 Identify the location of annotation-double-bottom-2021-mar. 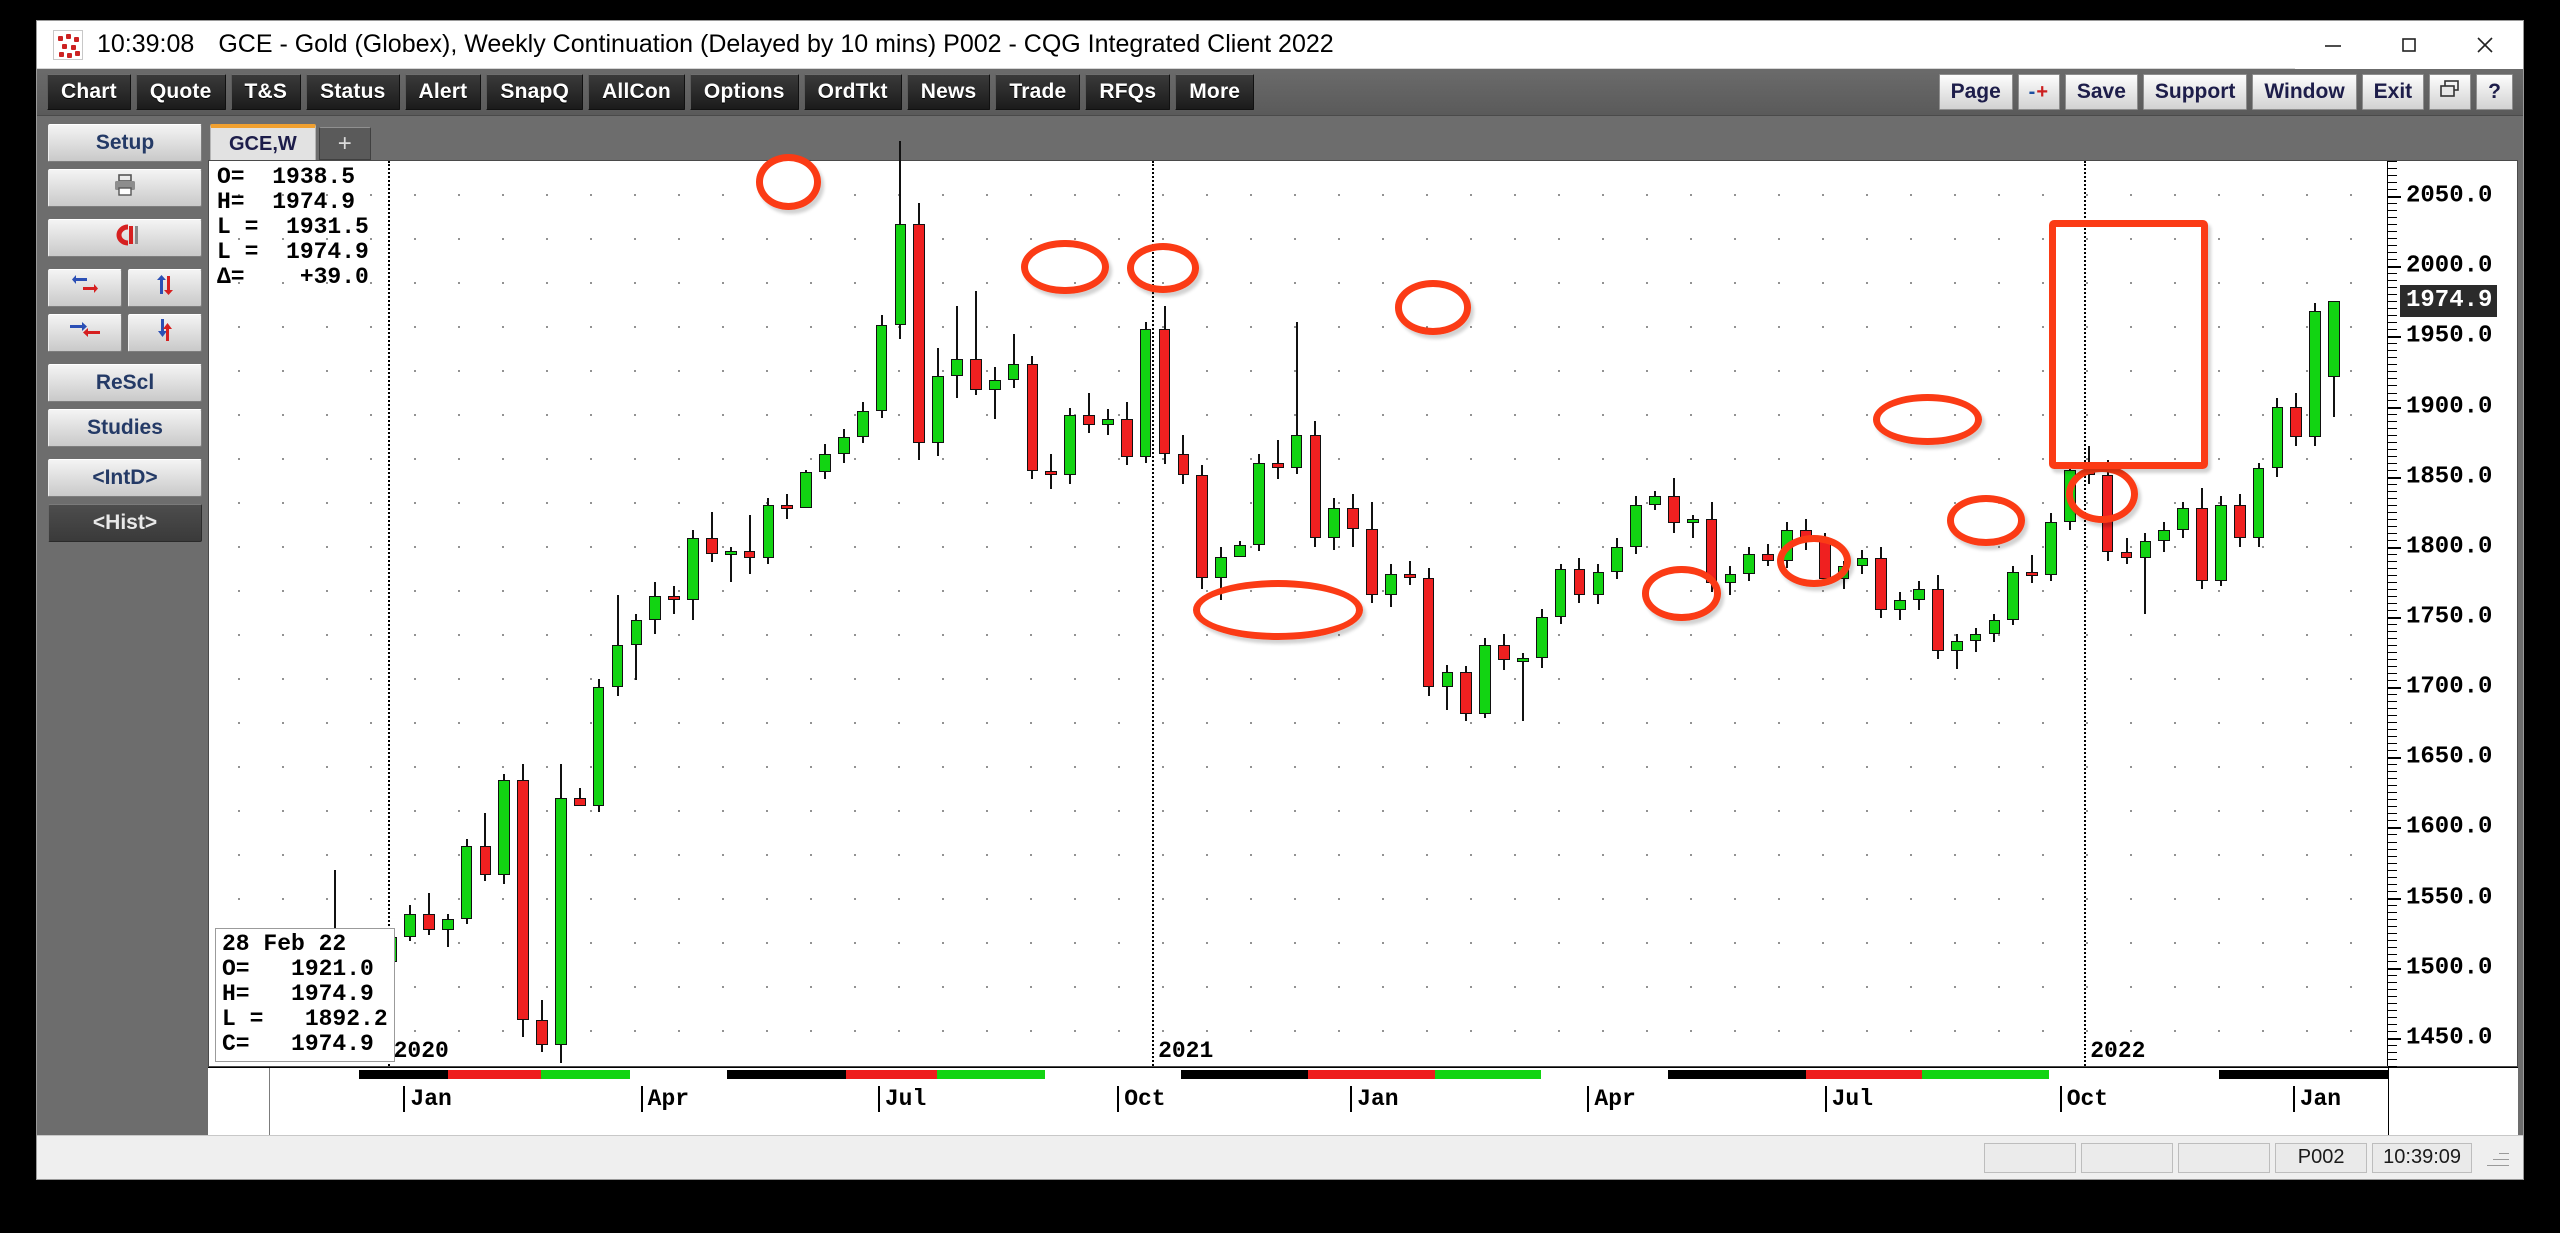
(1278, 610).